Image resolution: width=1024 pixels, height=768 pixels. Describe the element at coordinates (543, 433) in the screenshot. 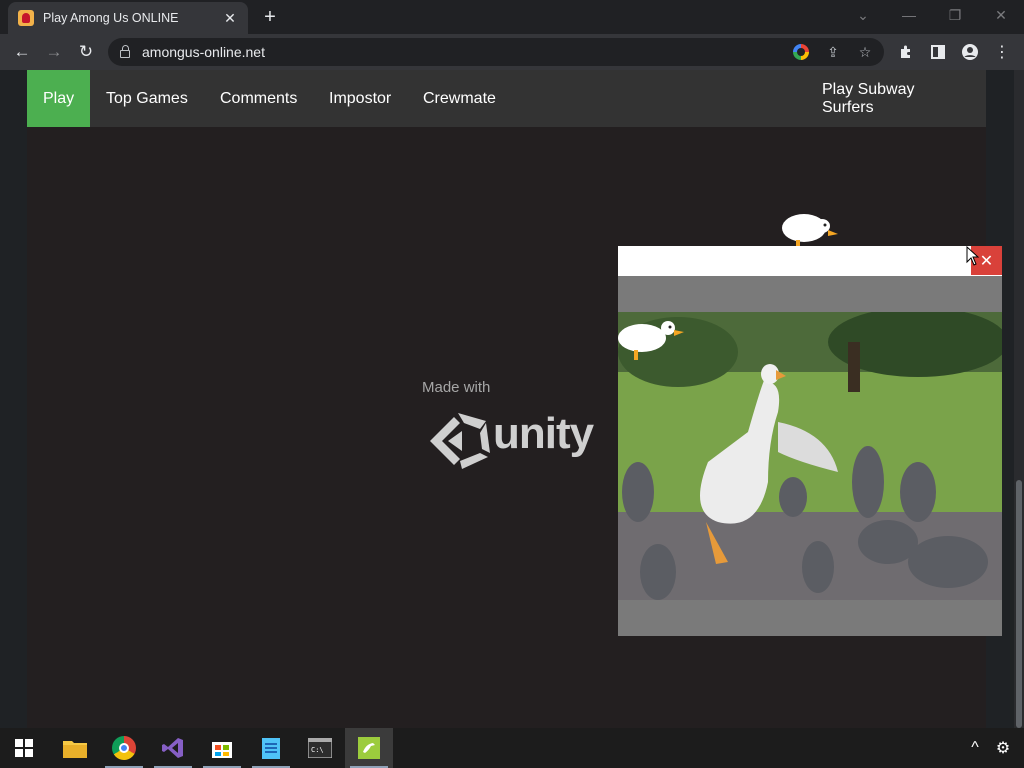

I see `unity-wordmark: unity` at that location.